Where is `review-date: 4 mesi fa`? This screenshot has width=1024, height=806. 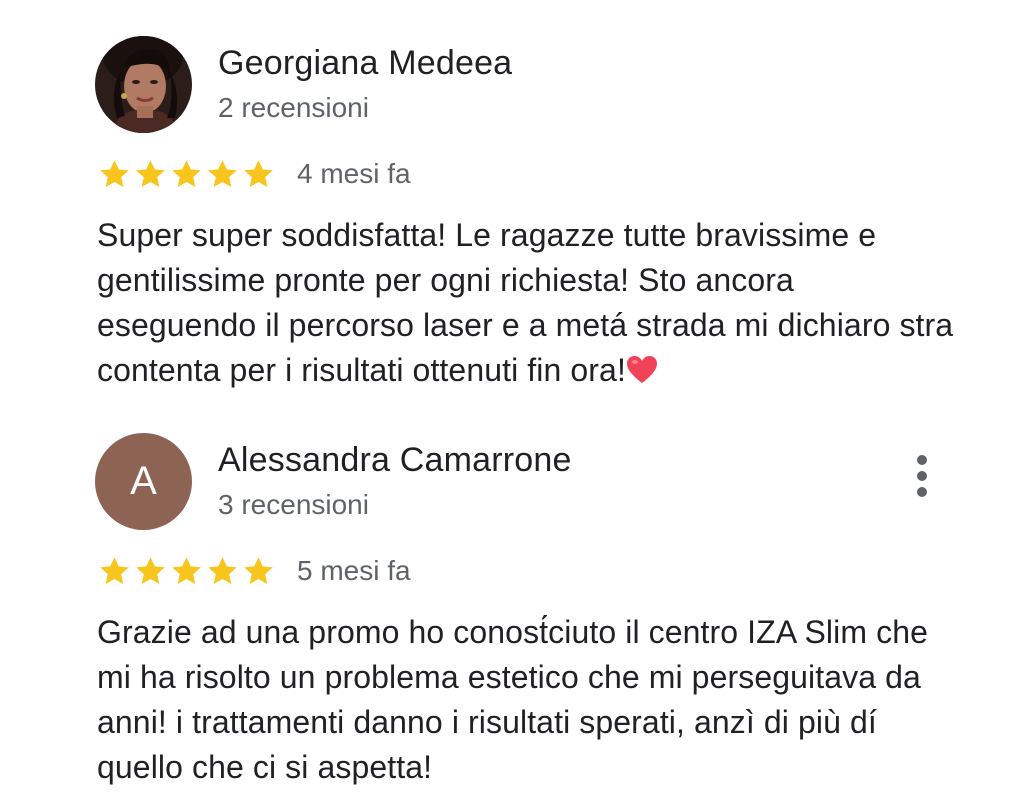 review-date: 4 mesi fa is located at coordinates (354, 173).